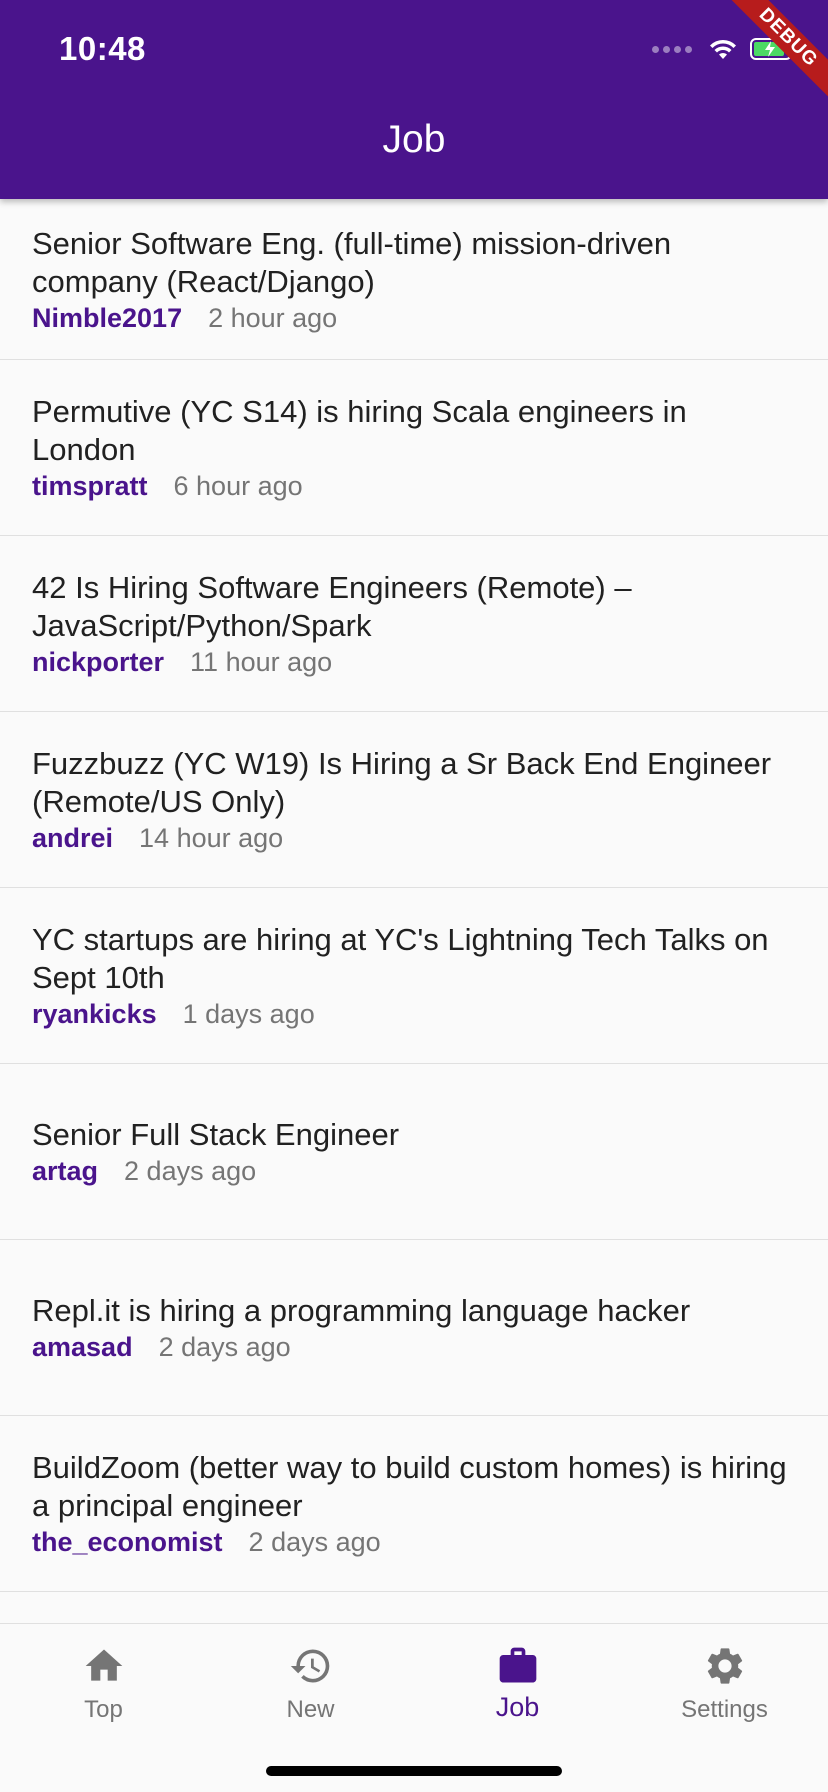  Describe the element at coordinates (248, 1014) in the screenshot. I see `job-time: 1 days ago` at that location.